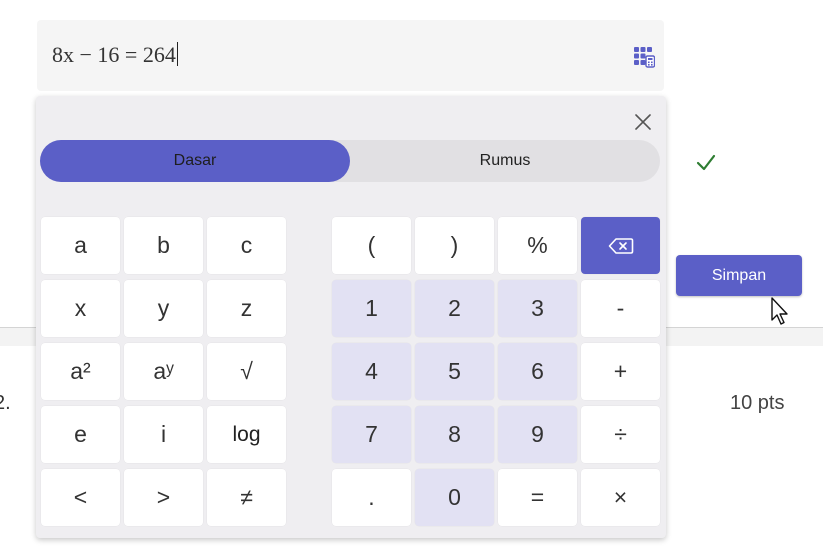  Describe the element at coordinates (371, 245) in the screenshot. I see `key-open-paren: (` at that location.